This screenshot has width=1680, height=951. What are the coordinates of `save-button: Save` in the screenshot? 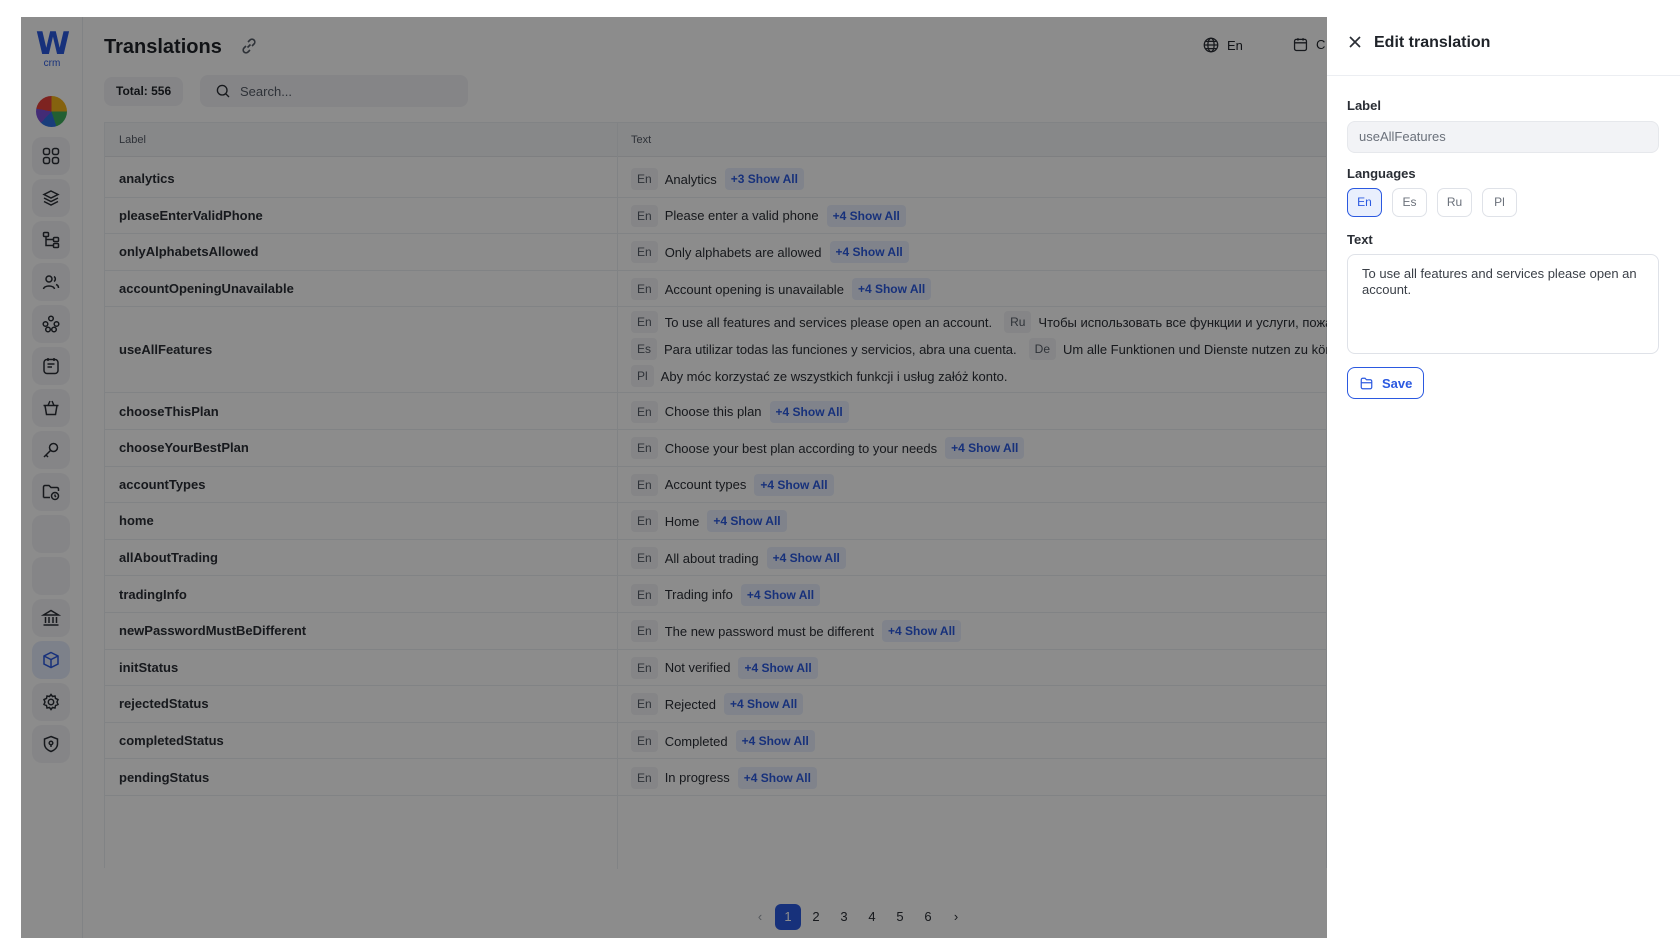 It's located at (1386, 383).